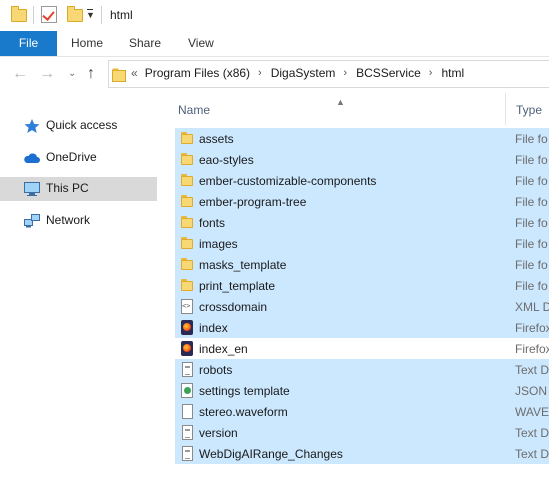 The image size is (549, 483). Describe the element at coordinates (362, 138) in the screenshot. I see `file-row: assets File fo` at that location.